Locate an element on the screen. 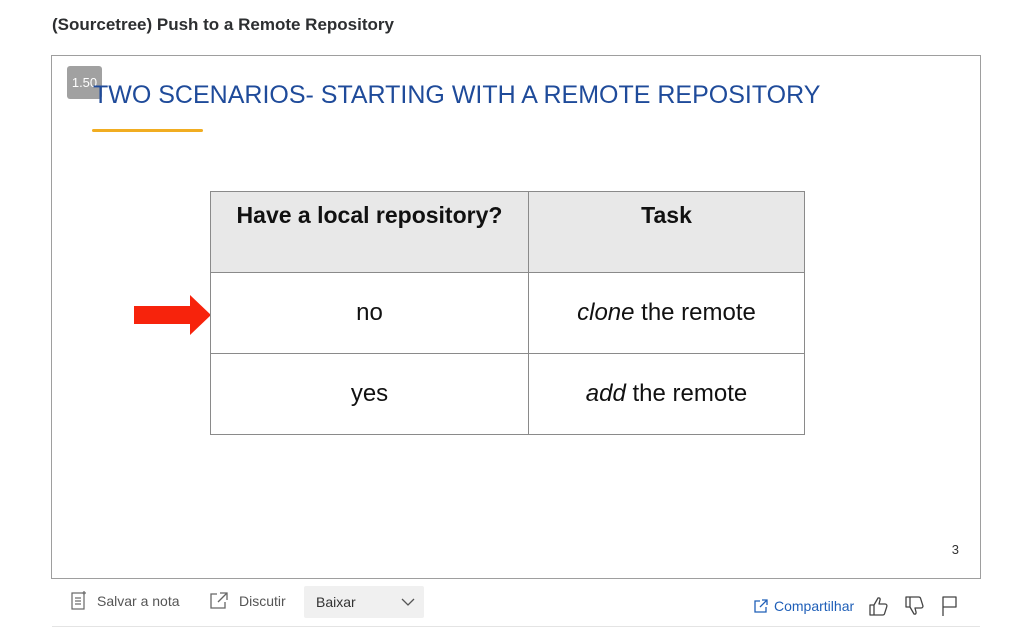  task-verb: add is located at coordinates (605, 393).